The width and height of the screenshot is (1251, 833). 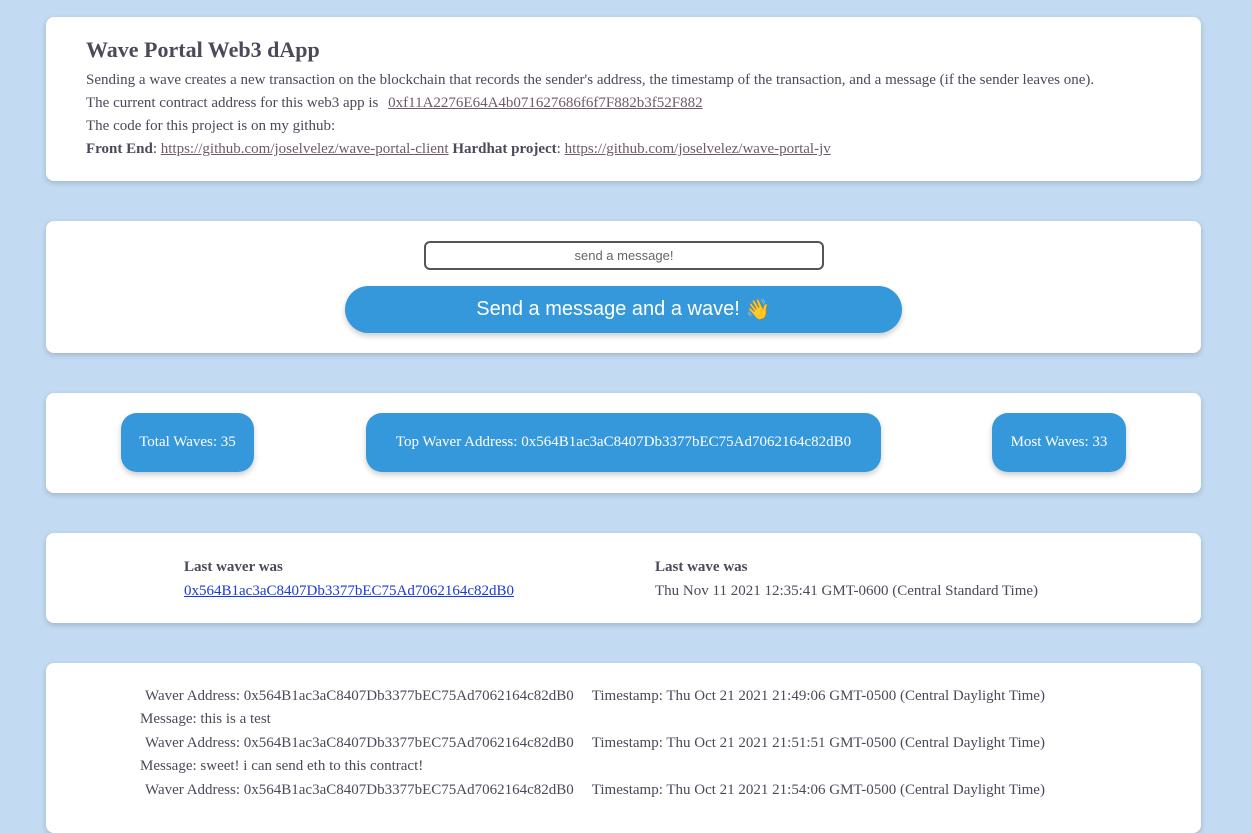 What do you see at coordinates (1059, 442) in the screenshot?
I see `most-waves-badge: Most Waves: 33` at bounding box center [1059, 442].